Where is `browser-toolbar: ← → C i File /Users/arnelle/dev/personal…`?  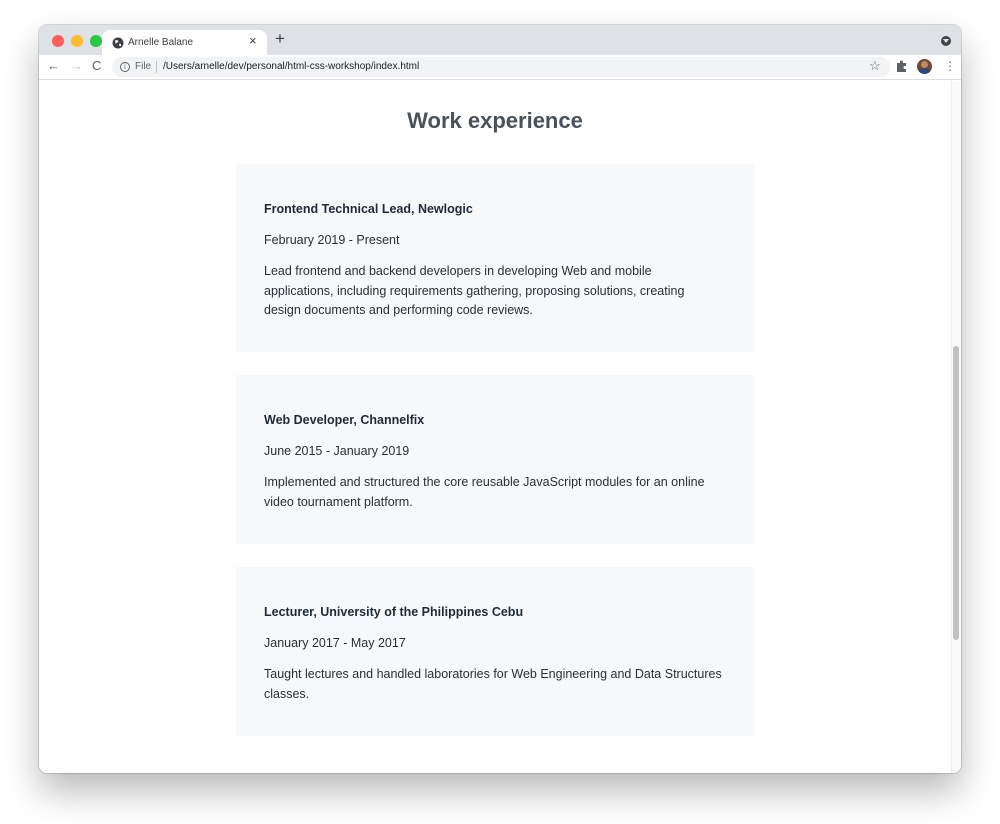
browser-toolbar: ← → C i File /Users/arnelle/dev/personal… is located at coordinates (500, 67).